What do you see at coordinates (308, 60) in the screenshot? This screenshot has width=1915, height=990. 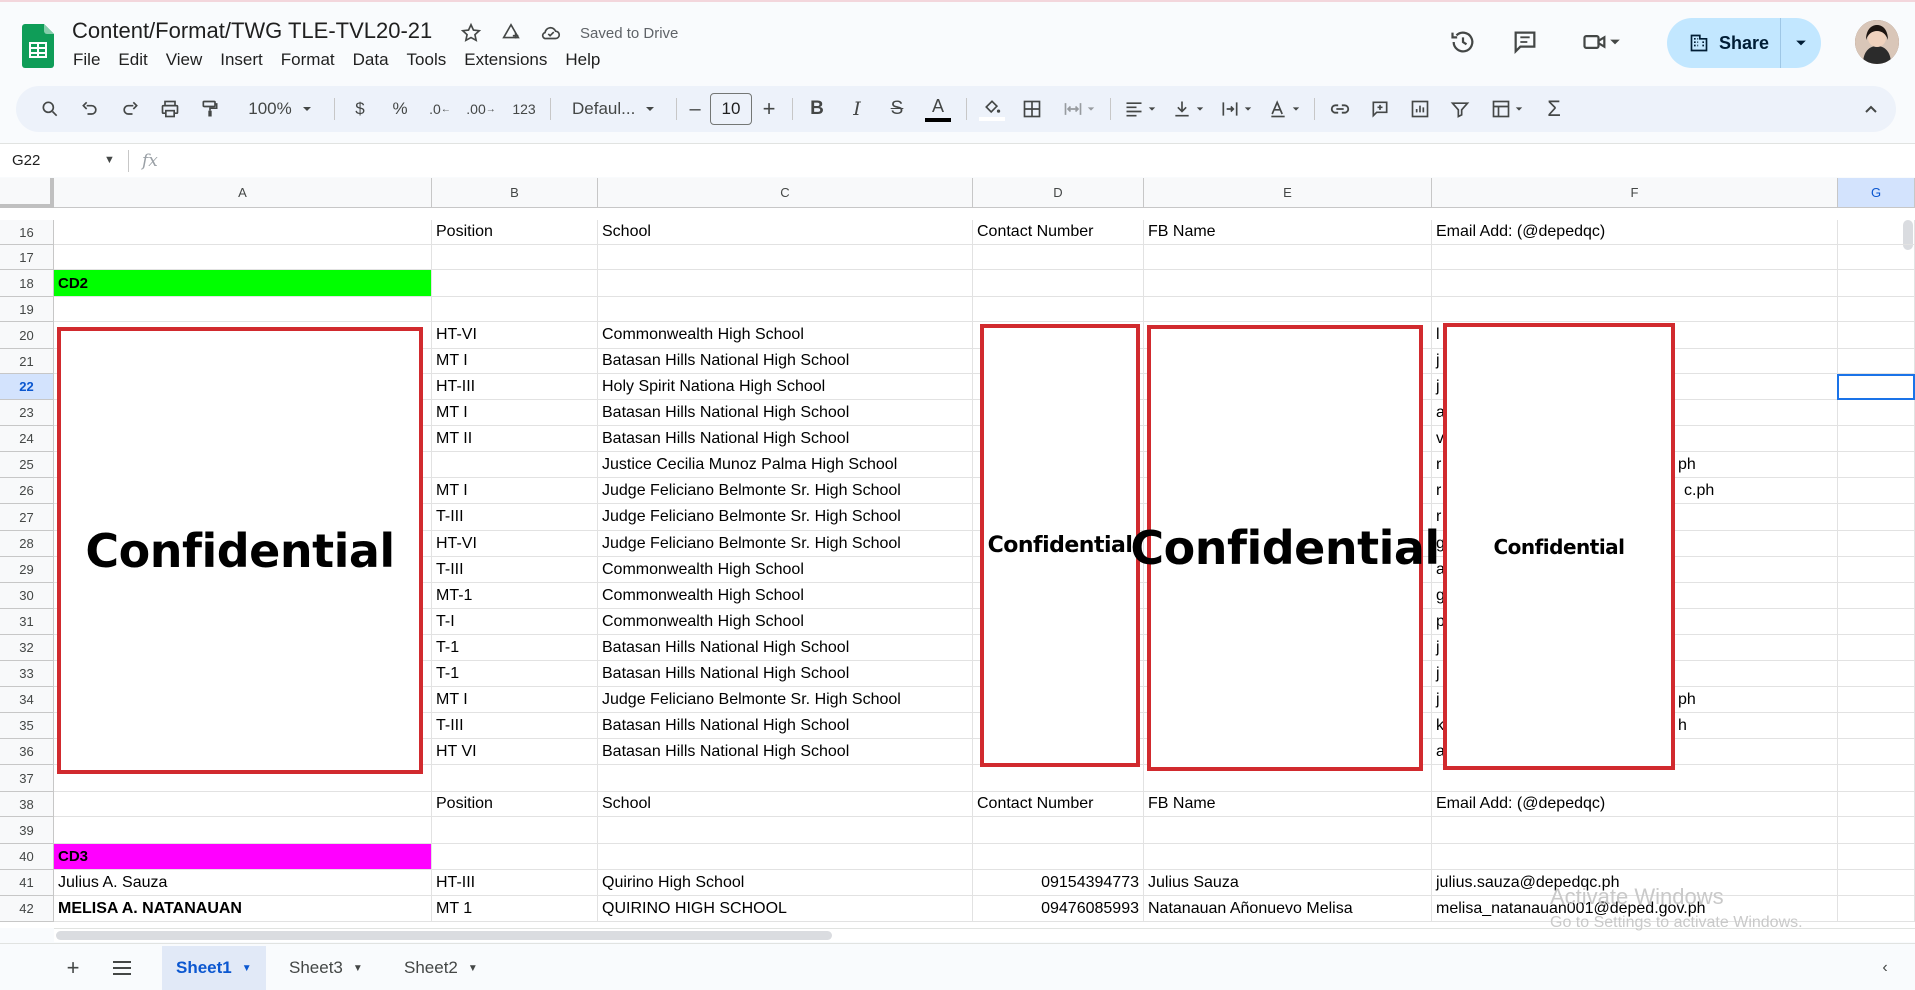 I see `menu-format: Format` at bounding box center [308, 60].